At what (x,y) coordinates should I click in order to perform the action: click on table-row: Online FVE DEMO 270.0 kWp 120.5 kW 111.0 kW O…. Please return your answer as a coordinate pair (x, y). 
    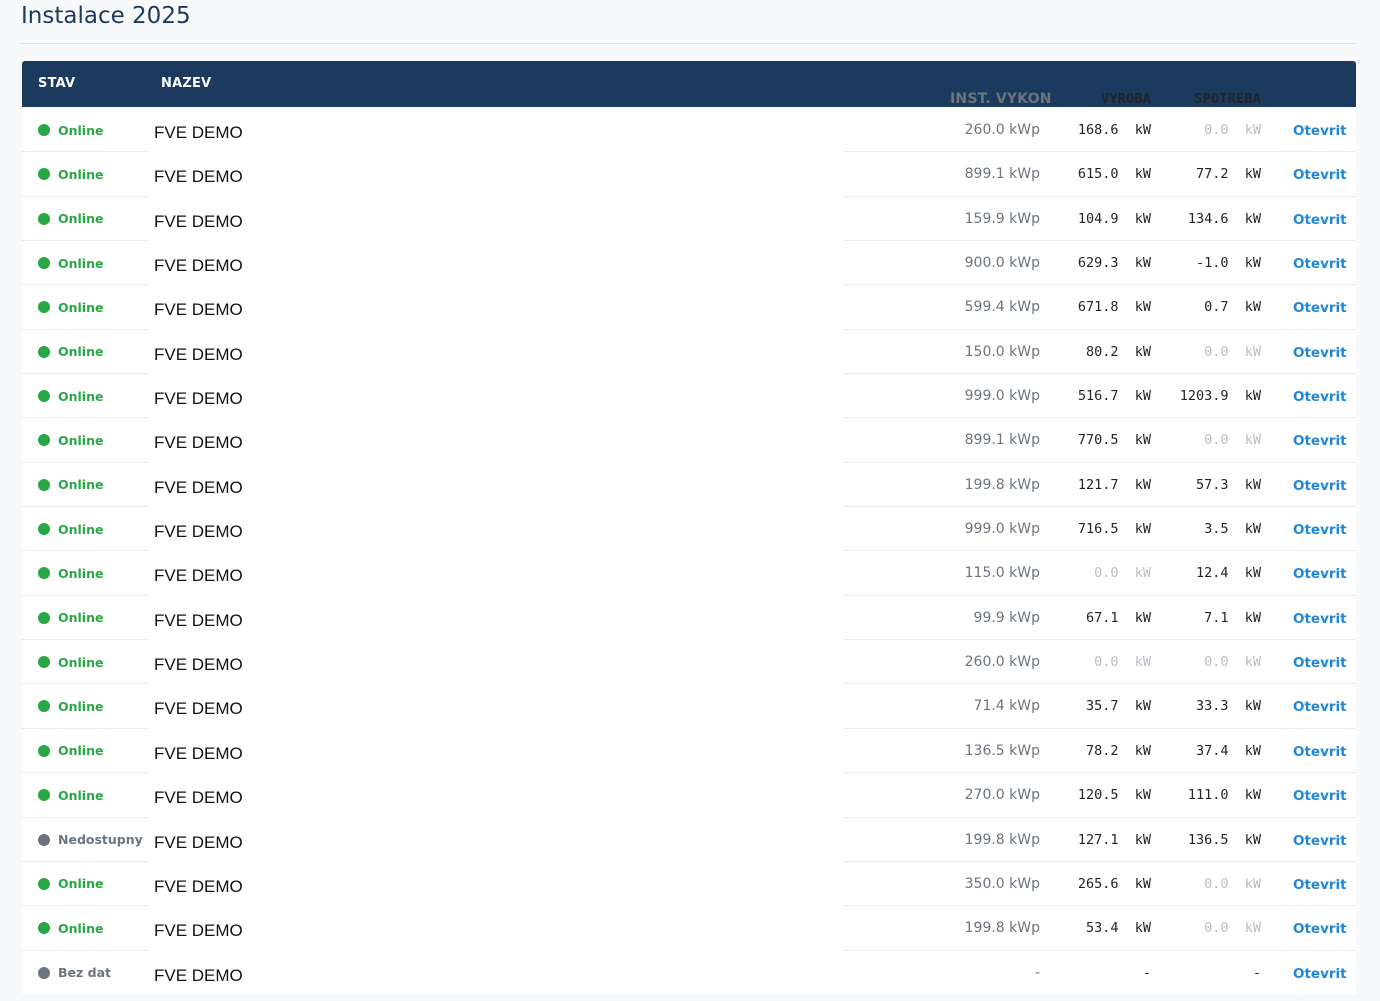
    Looking at the image, I should click on (689, 794).